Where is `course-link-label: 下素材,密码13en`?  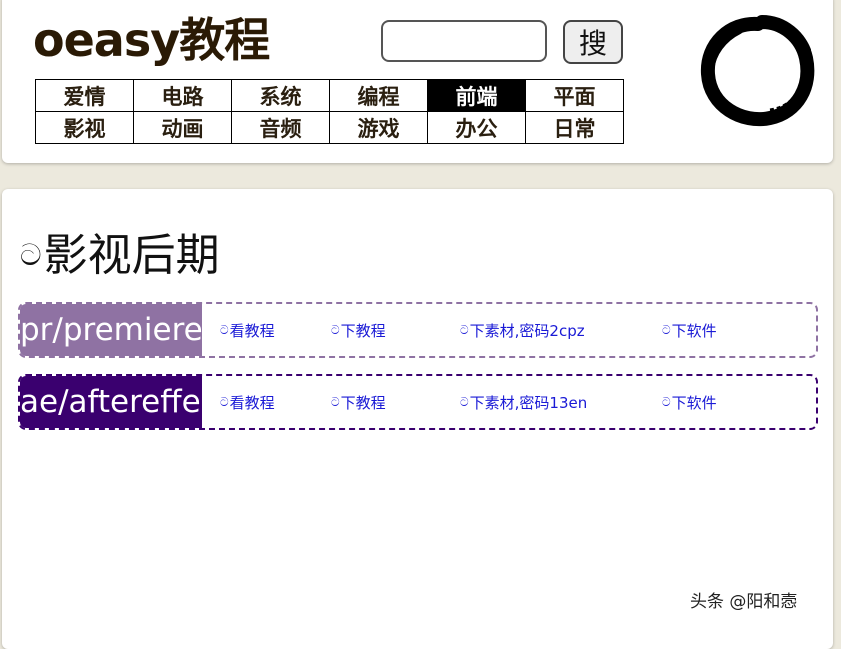
course-link-label: 下素材,密码13en is located at coordinates (528, 402).